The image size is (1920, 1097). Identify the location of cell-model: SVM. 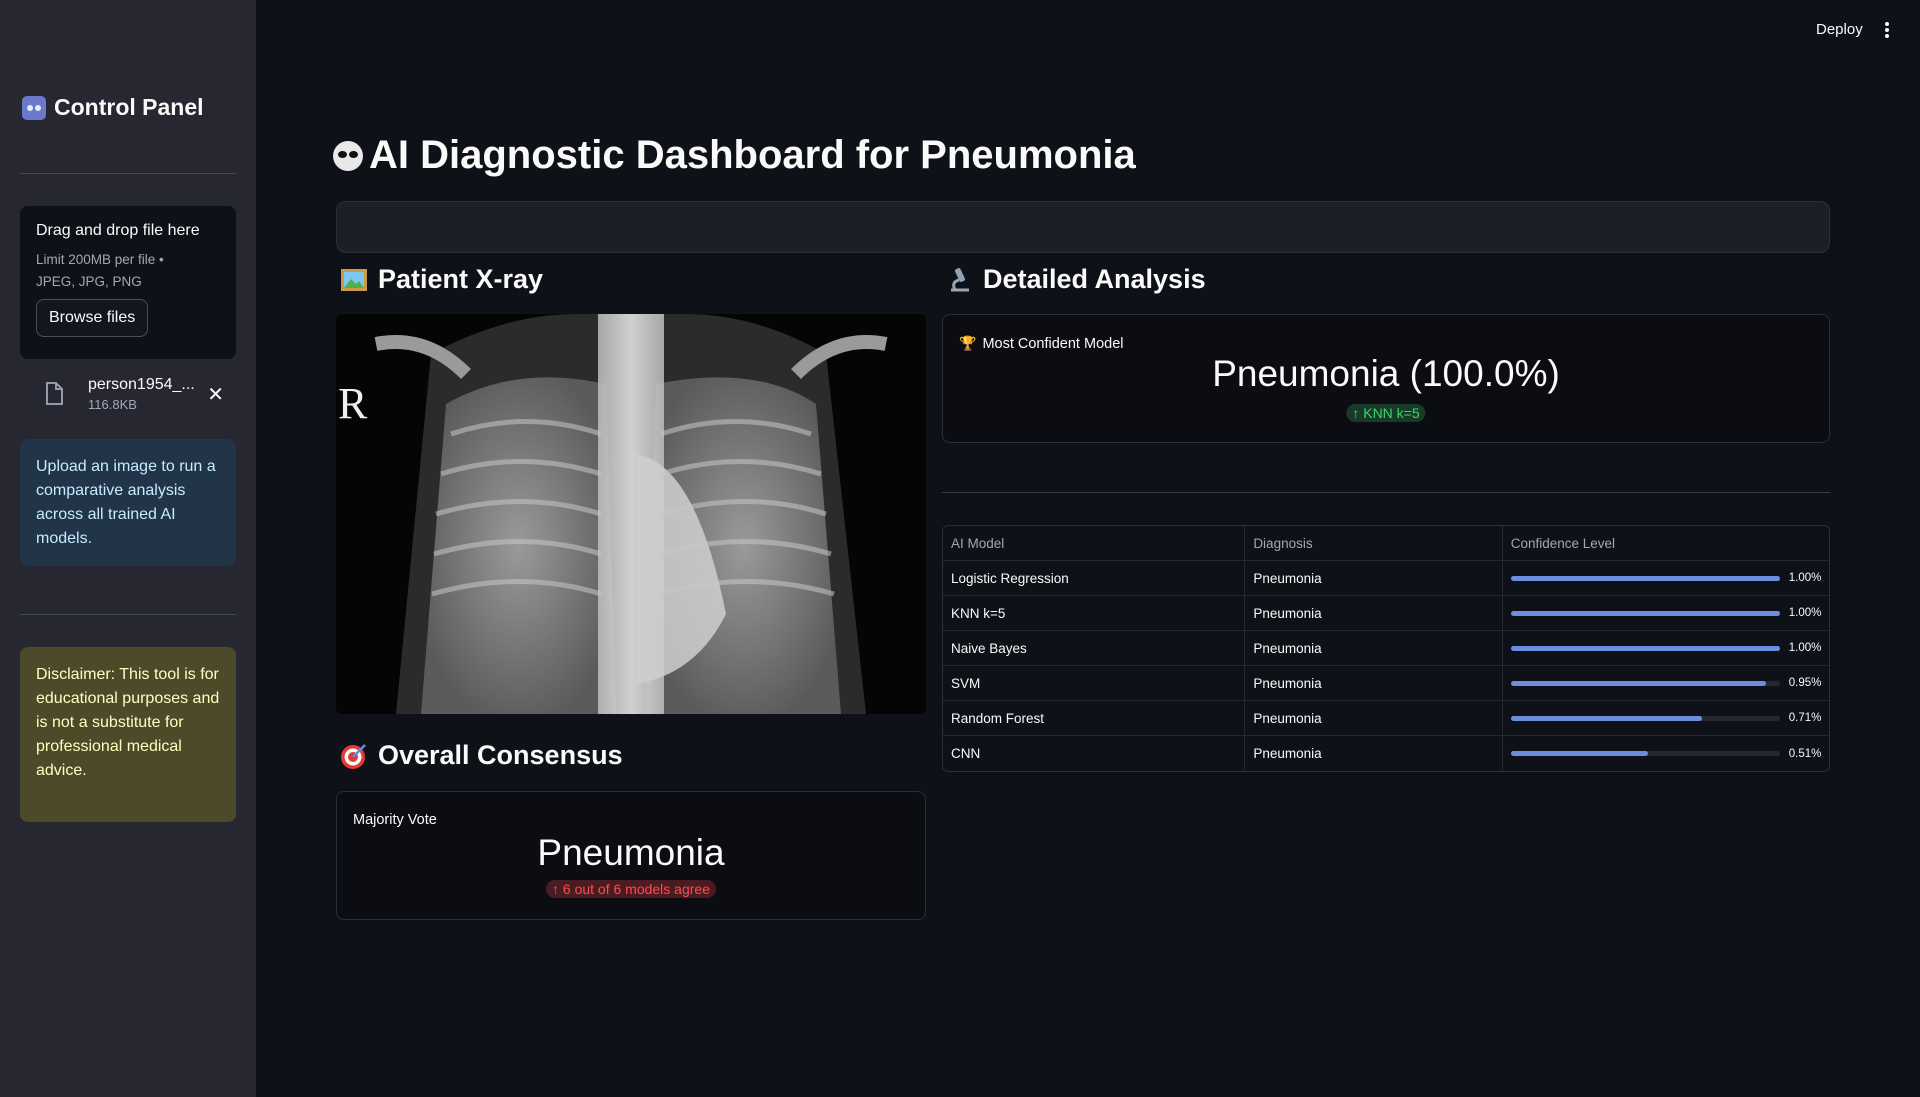
(1094, 683).